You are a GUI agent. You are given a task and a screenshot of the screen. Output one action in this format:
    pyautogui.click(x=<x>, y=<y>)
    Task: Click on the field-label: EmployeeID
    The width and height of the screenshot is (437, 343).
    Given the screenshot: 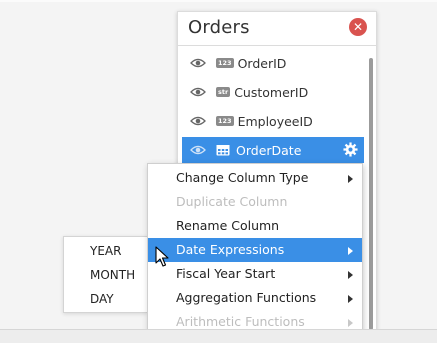 What is the action you would take?
    pyautogui.click(x=275, y=121)
    